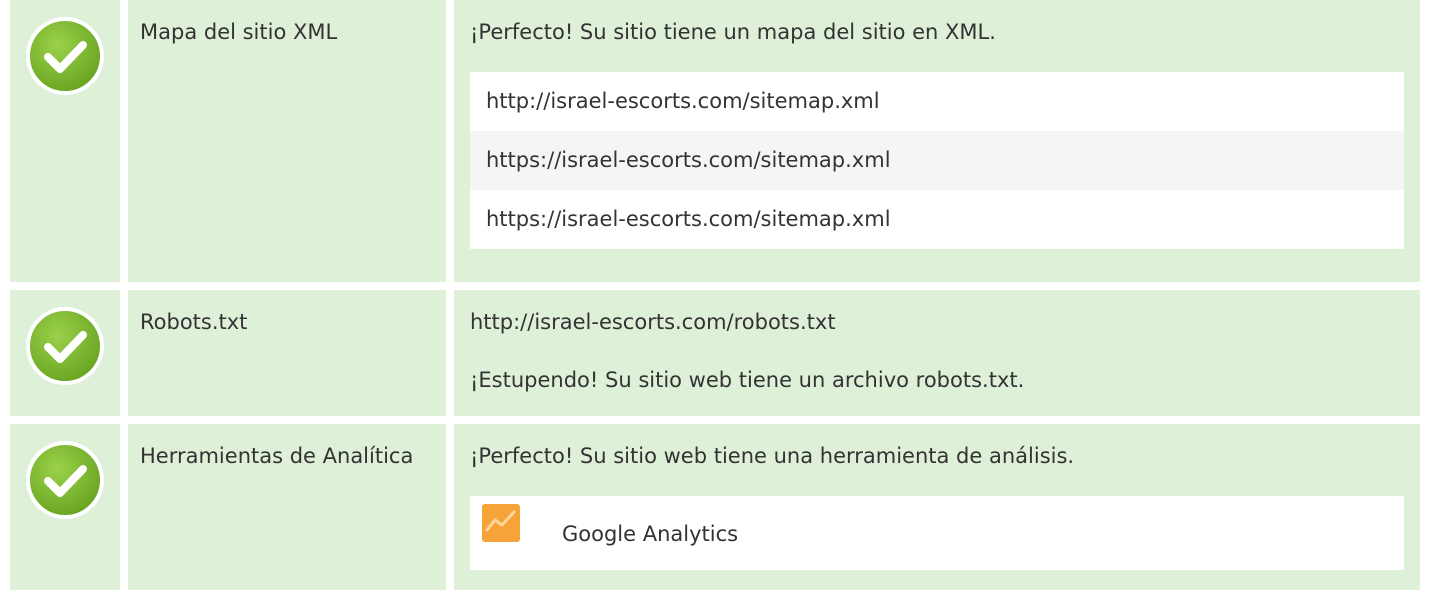 Image resolution: width=1430 pixels, height=590 pixels. I want to click on analytics-tool-name: Google Analytics, so click(650, 534).